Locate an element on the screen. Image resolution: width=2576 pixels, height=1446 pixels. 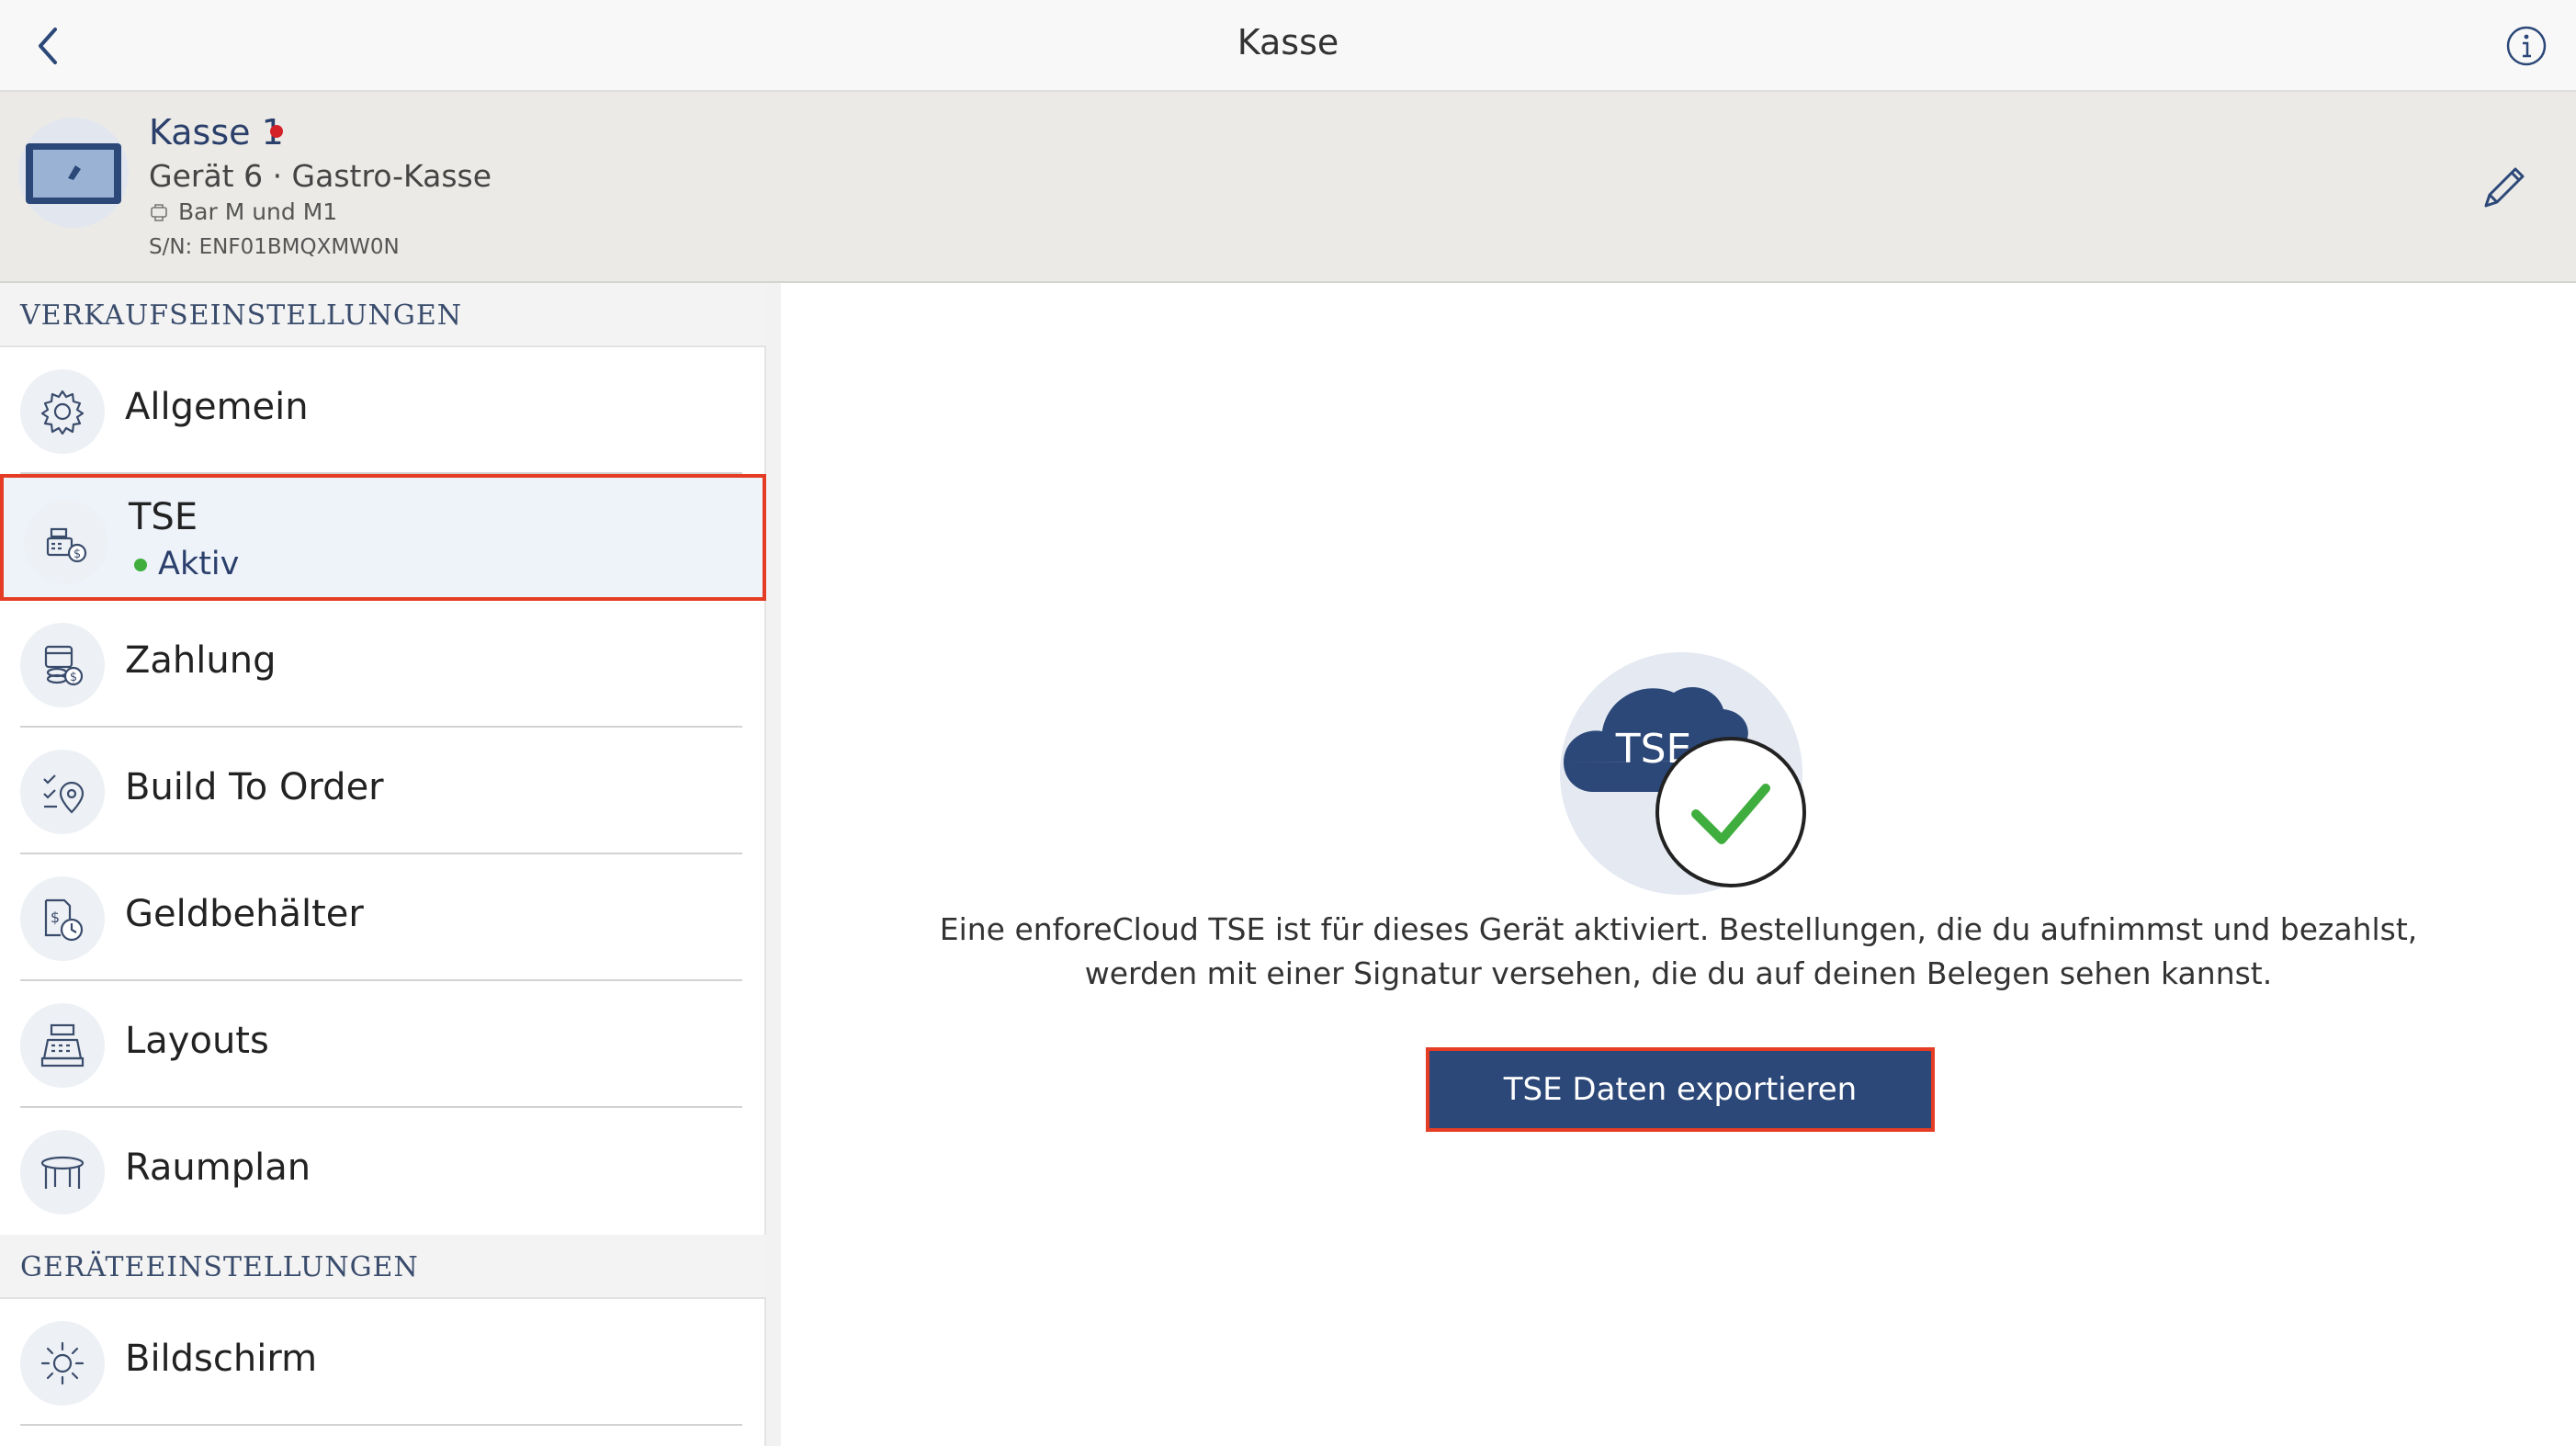
sidebar-item-label: Geldbehälter is located at coordinates (244, 914).